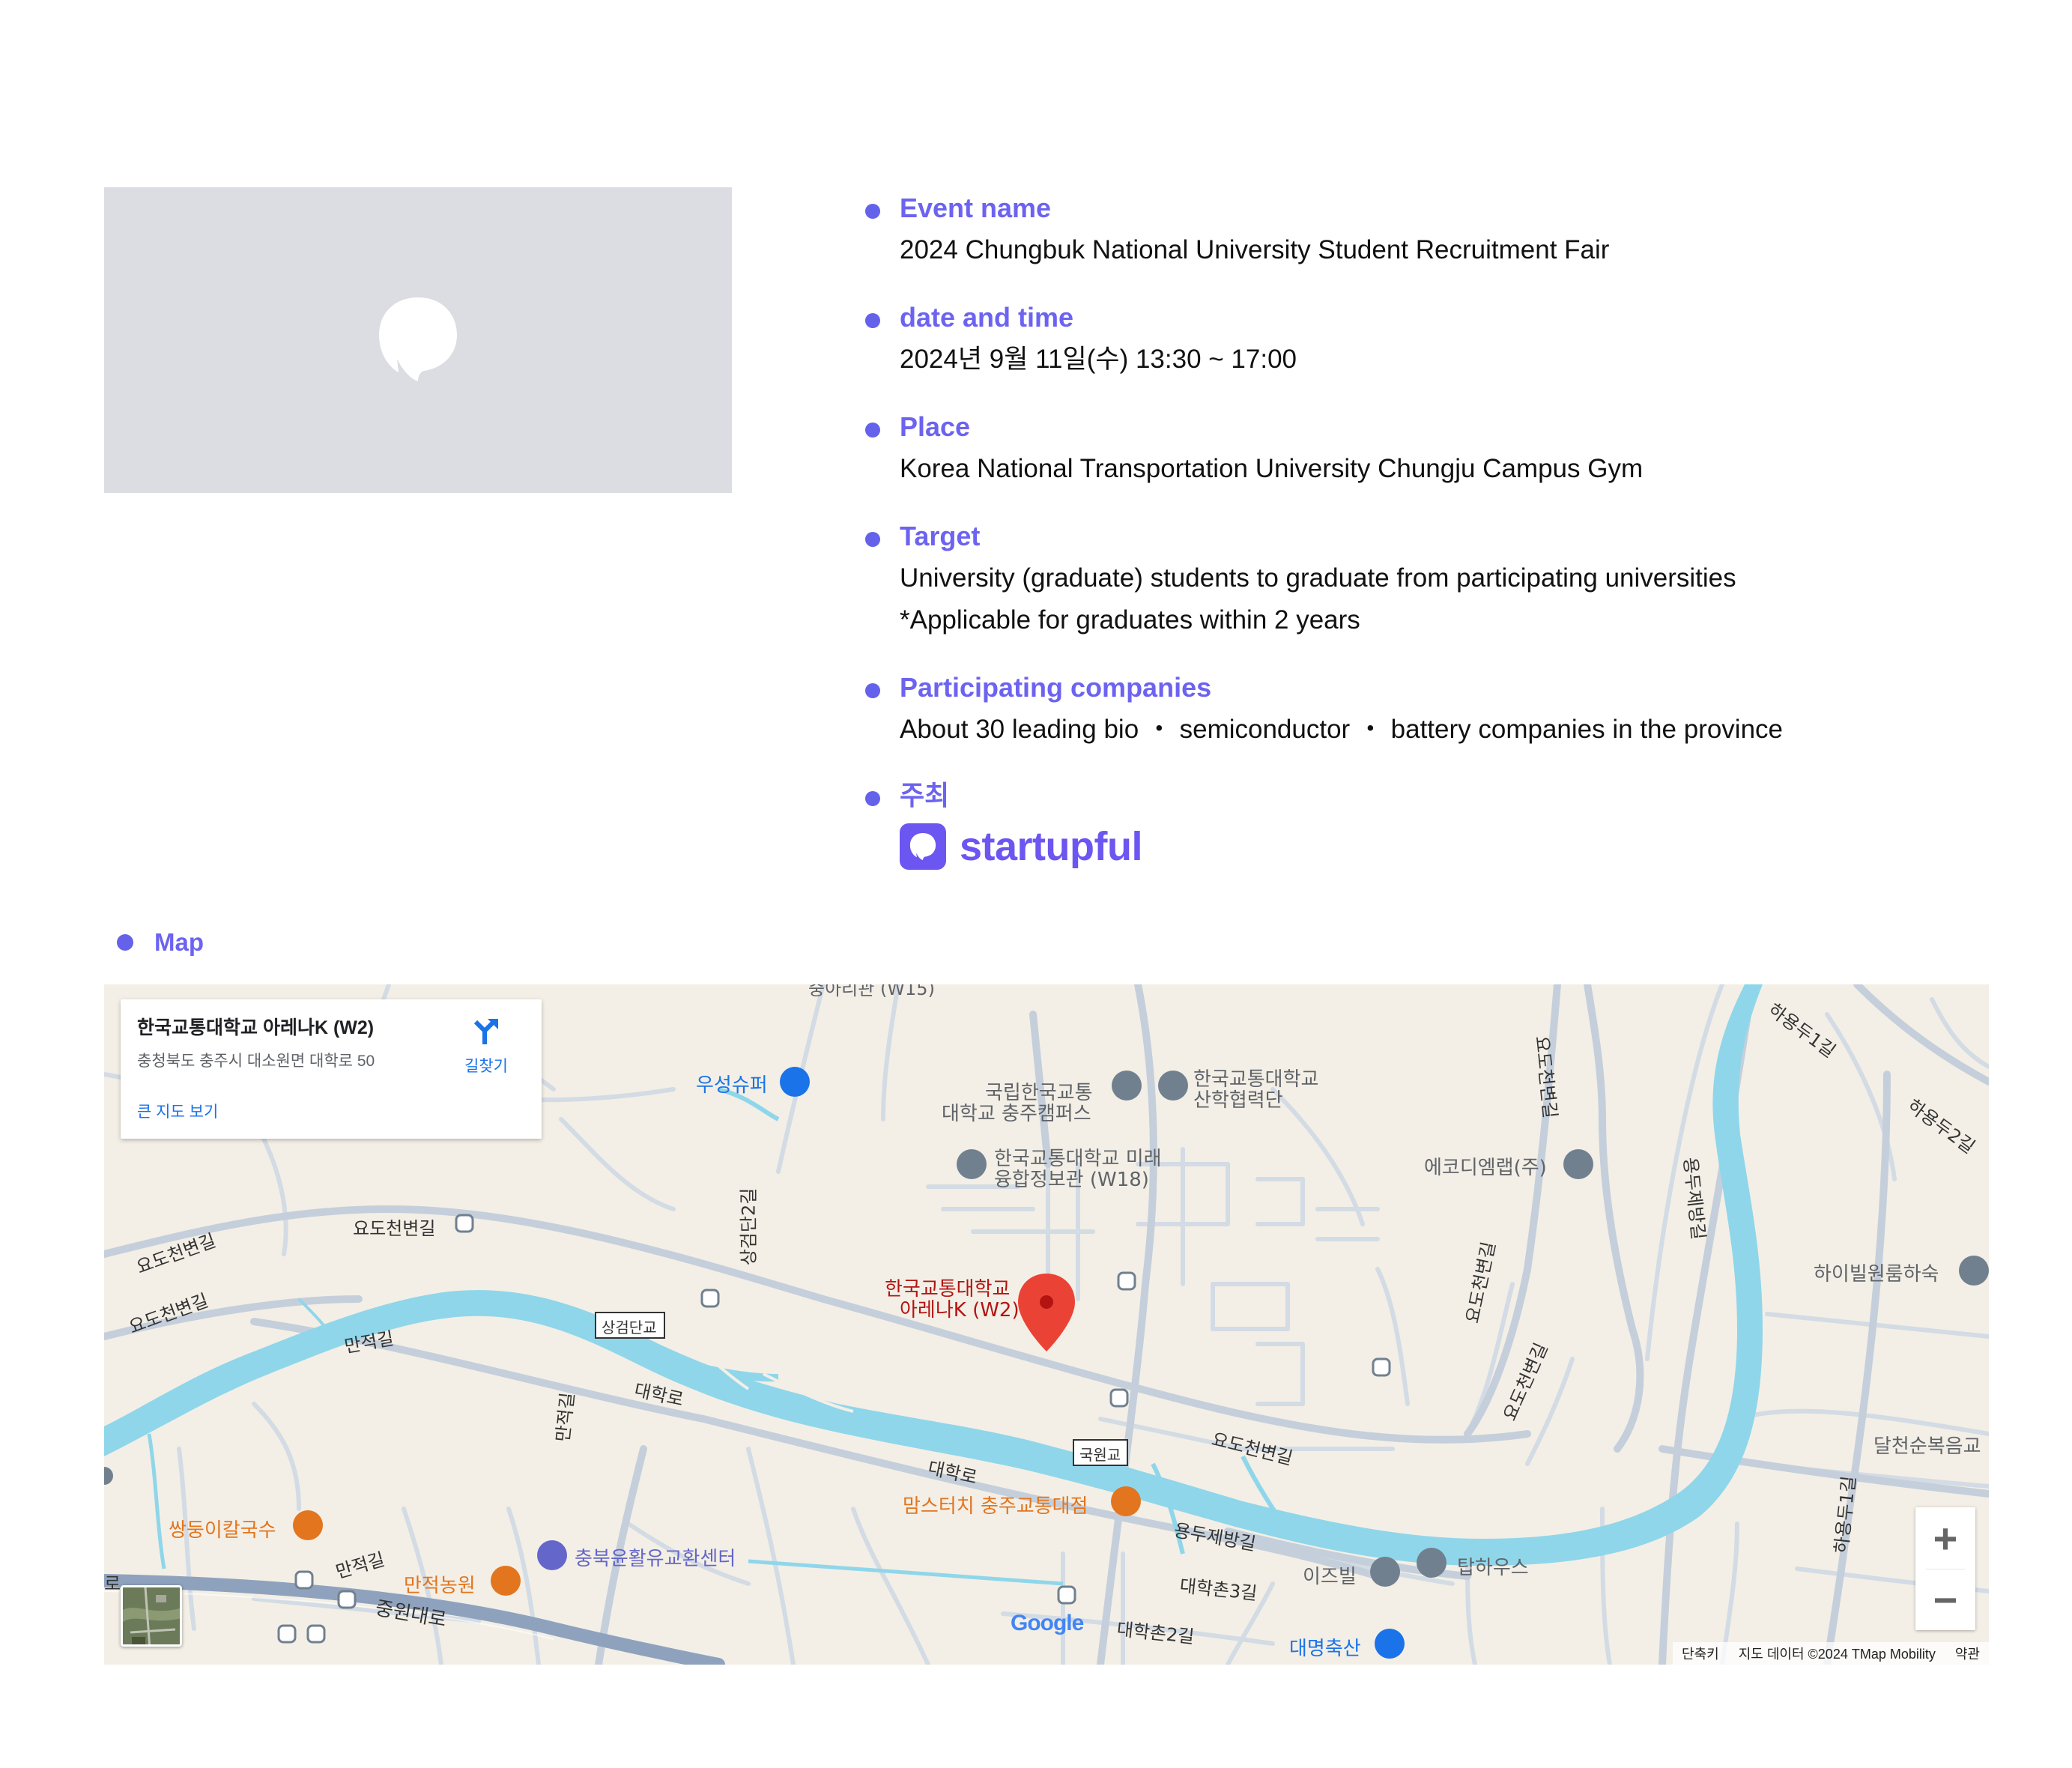  Describe the element at coordinates (1300, 536) in the screenshot. I see `info-label: Target` at that location.